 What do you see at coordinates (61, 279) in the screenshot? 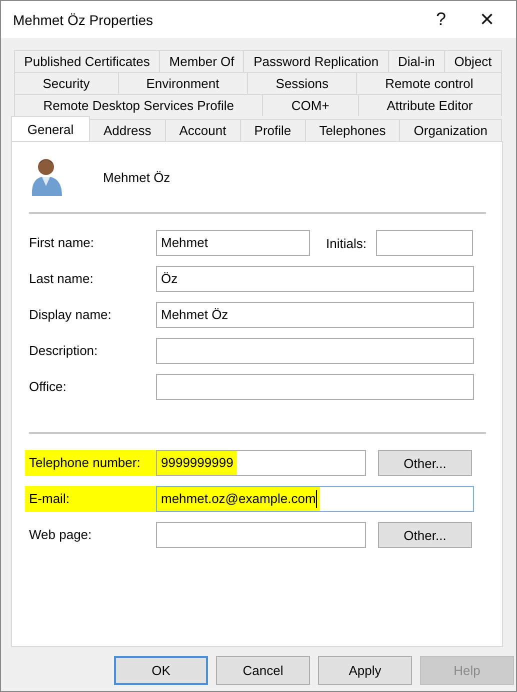
I see `field-label: Last name:` at bounding box center [61, 279].